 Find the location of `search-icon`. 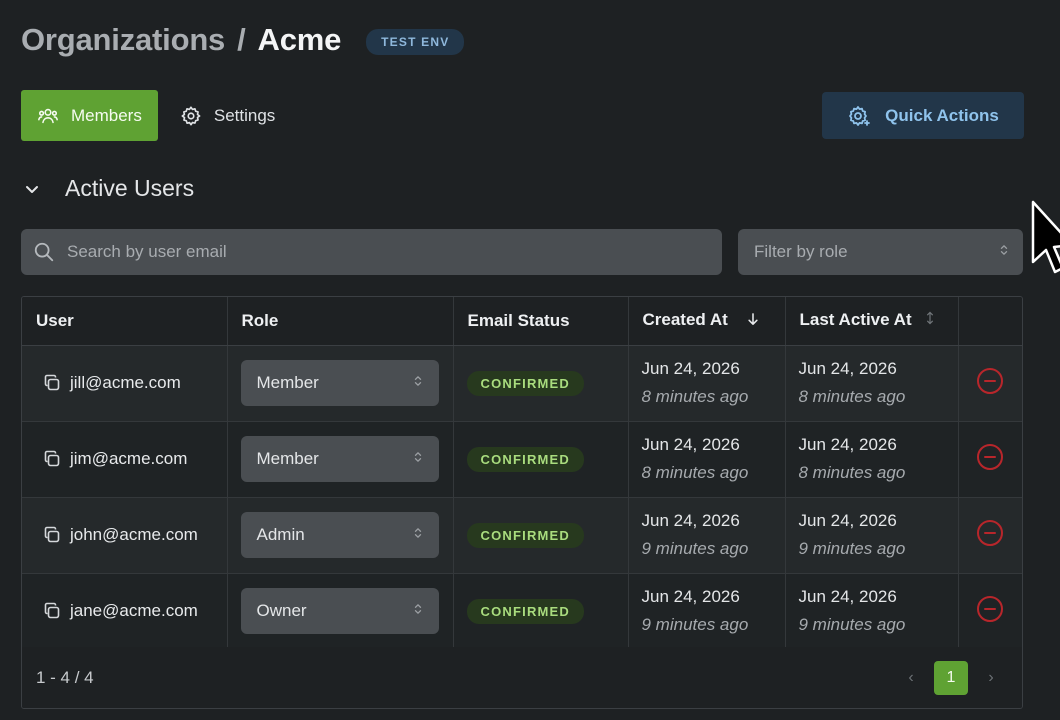

search-icon is located at coordinates (44, 252).